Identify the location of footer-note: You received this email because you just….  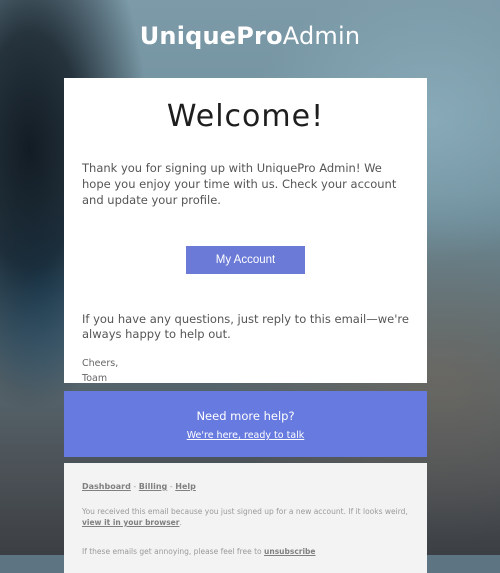
(245, 517).